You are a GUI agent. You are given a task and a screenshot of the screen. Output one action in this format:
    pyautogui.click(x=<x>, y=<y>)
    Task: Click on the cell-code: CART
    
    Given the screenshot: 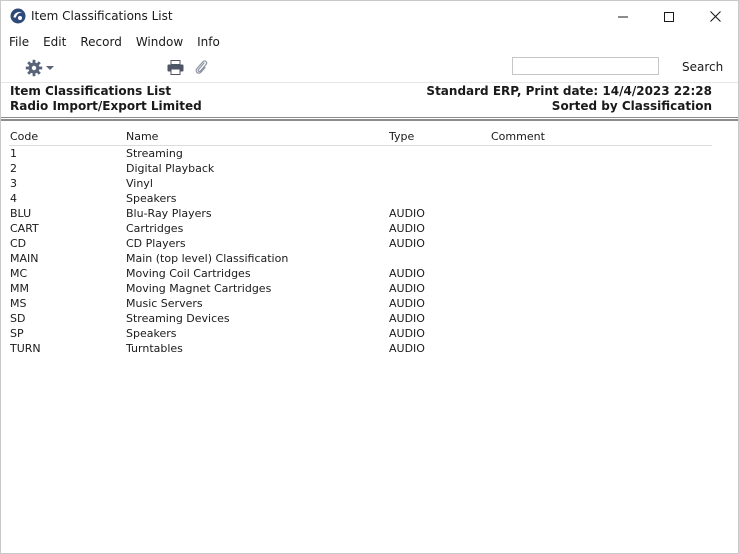 What is the action you would take?
    pyautogui.click(x=24, y=228)
    